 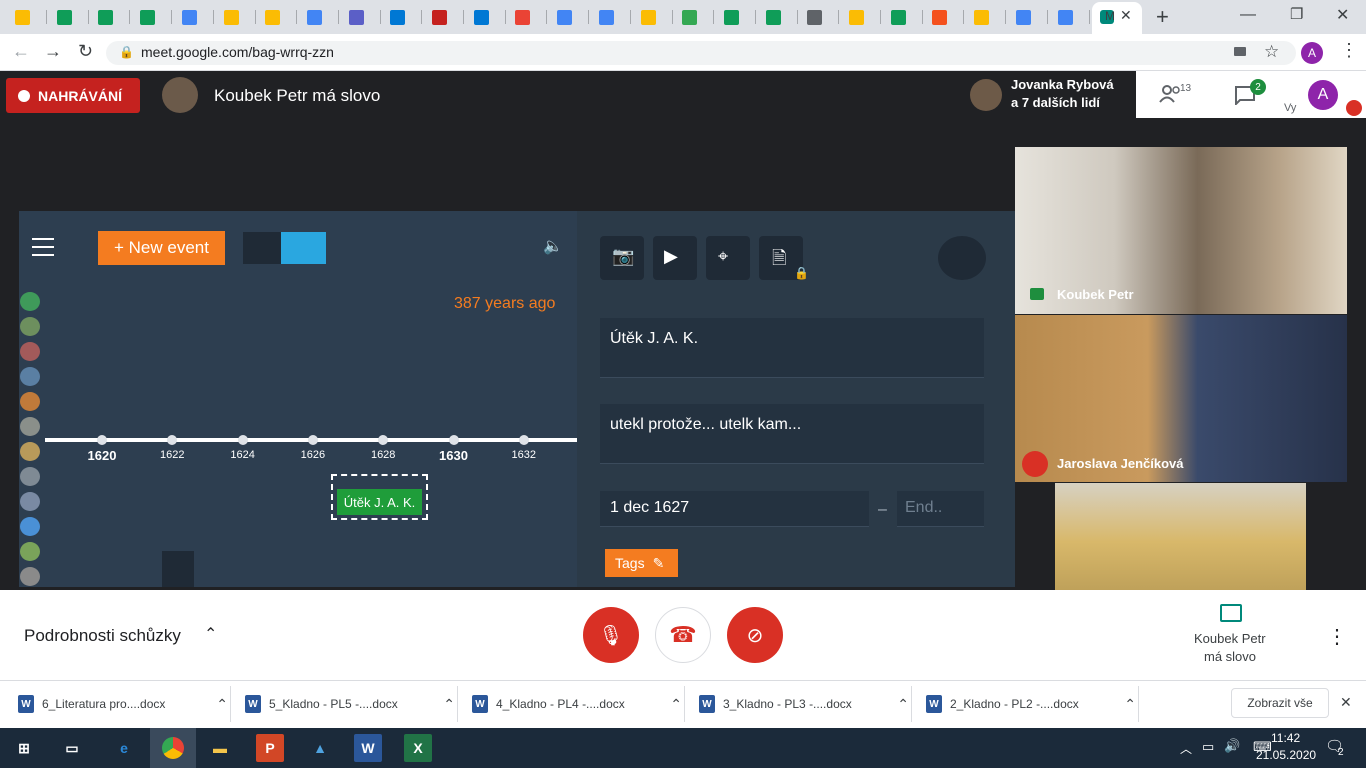 I want to click on restore-icon: ❐, so click(x=1296, y=14).